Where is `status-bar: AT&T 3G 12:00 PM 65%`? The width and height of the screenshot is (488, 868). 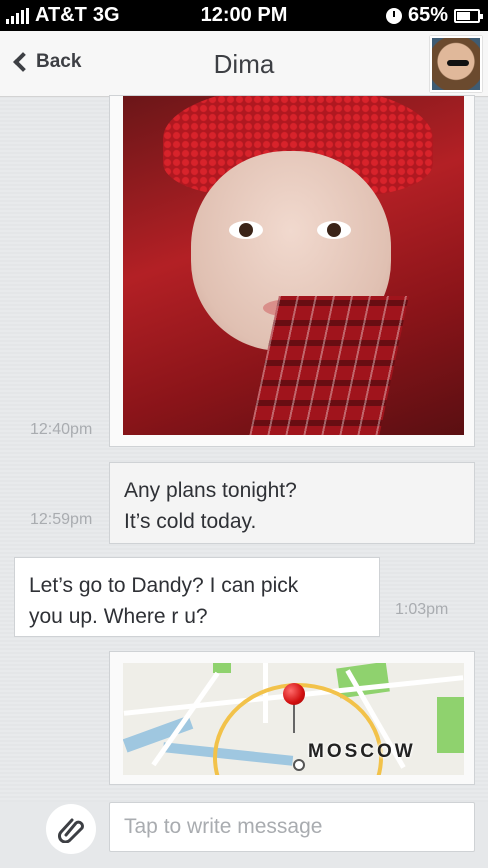 status-bar: AT&T 3G 12:00 PM 65% is located at coordinates (244, 15).